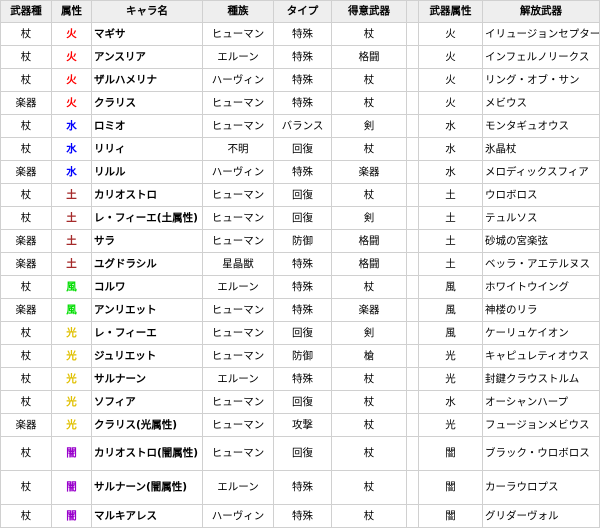 The height and width of the screenshot is (528, 600). What do you see at coordinates (541, 241) in the screenshot?
I see `cell-unlock-weapon: 砂城の宮楽弦` at bounding box center [541, 241].